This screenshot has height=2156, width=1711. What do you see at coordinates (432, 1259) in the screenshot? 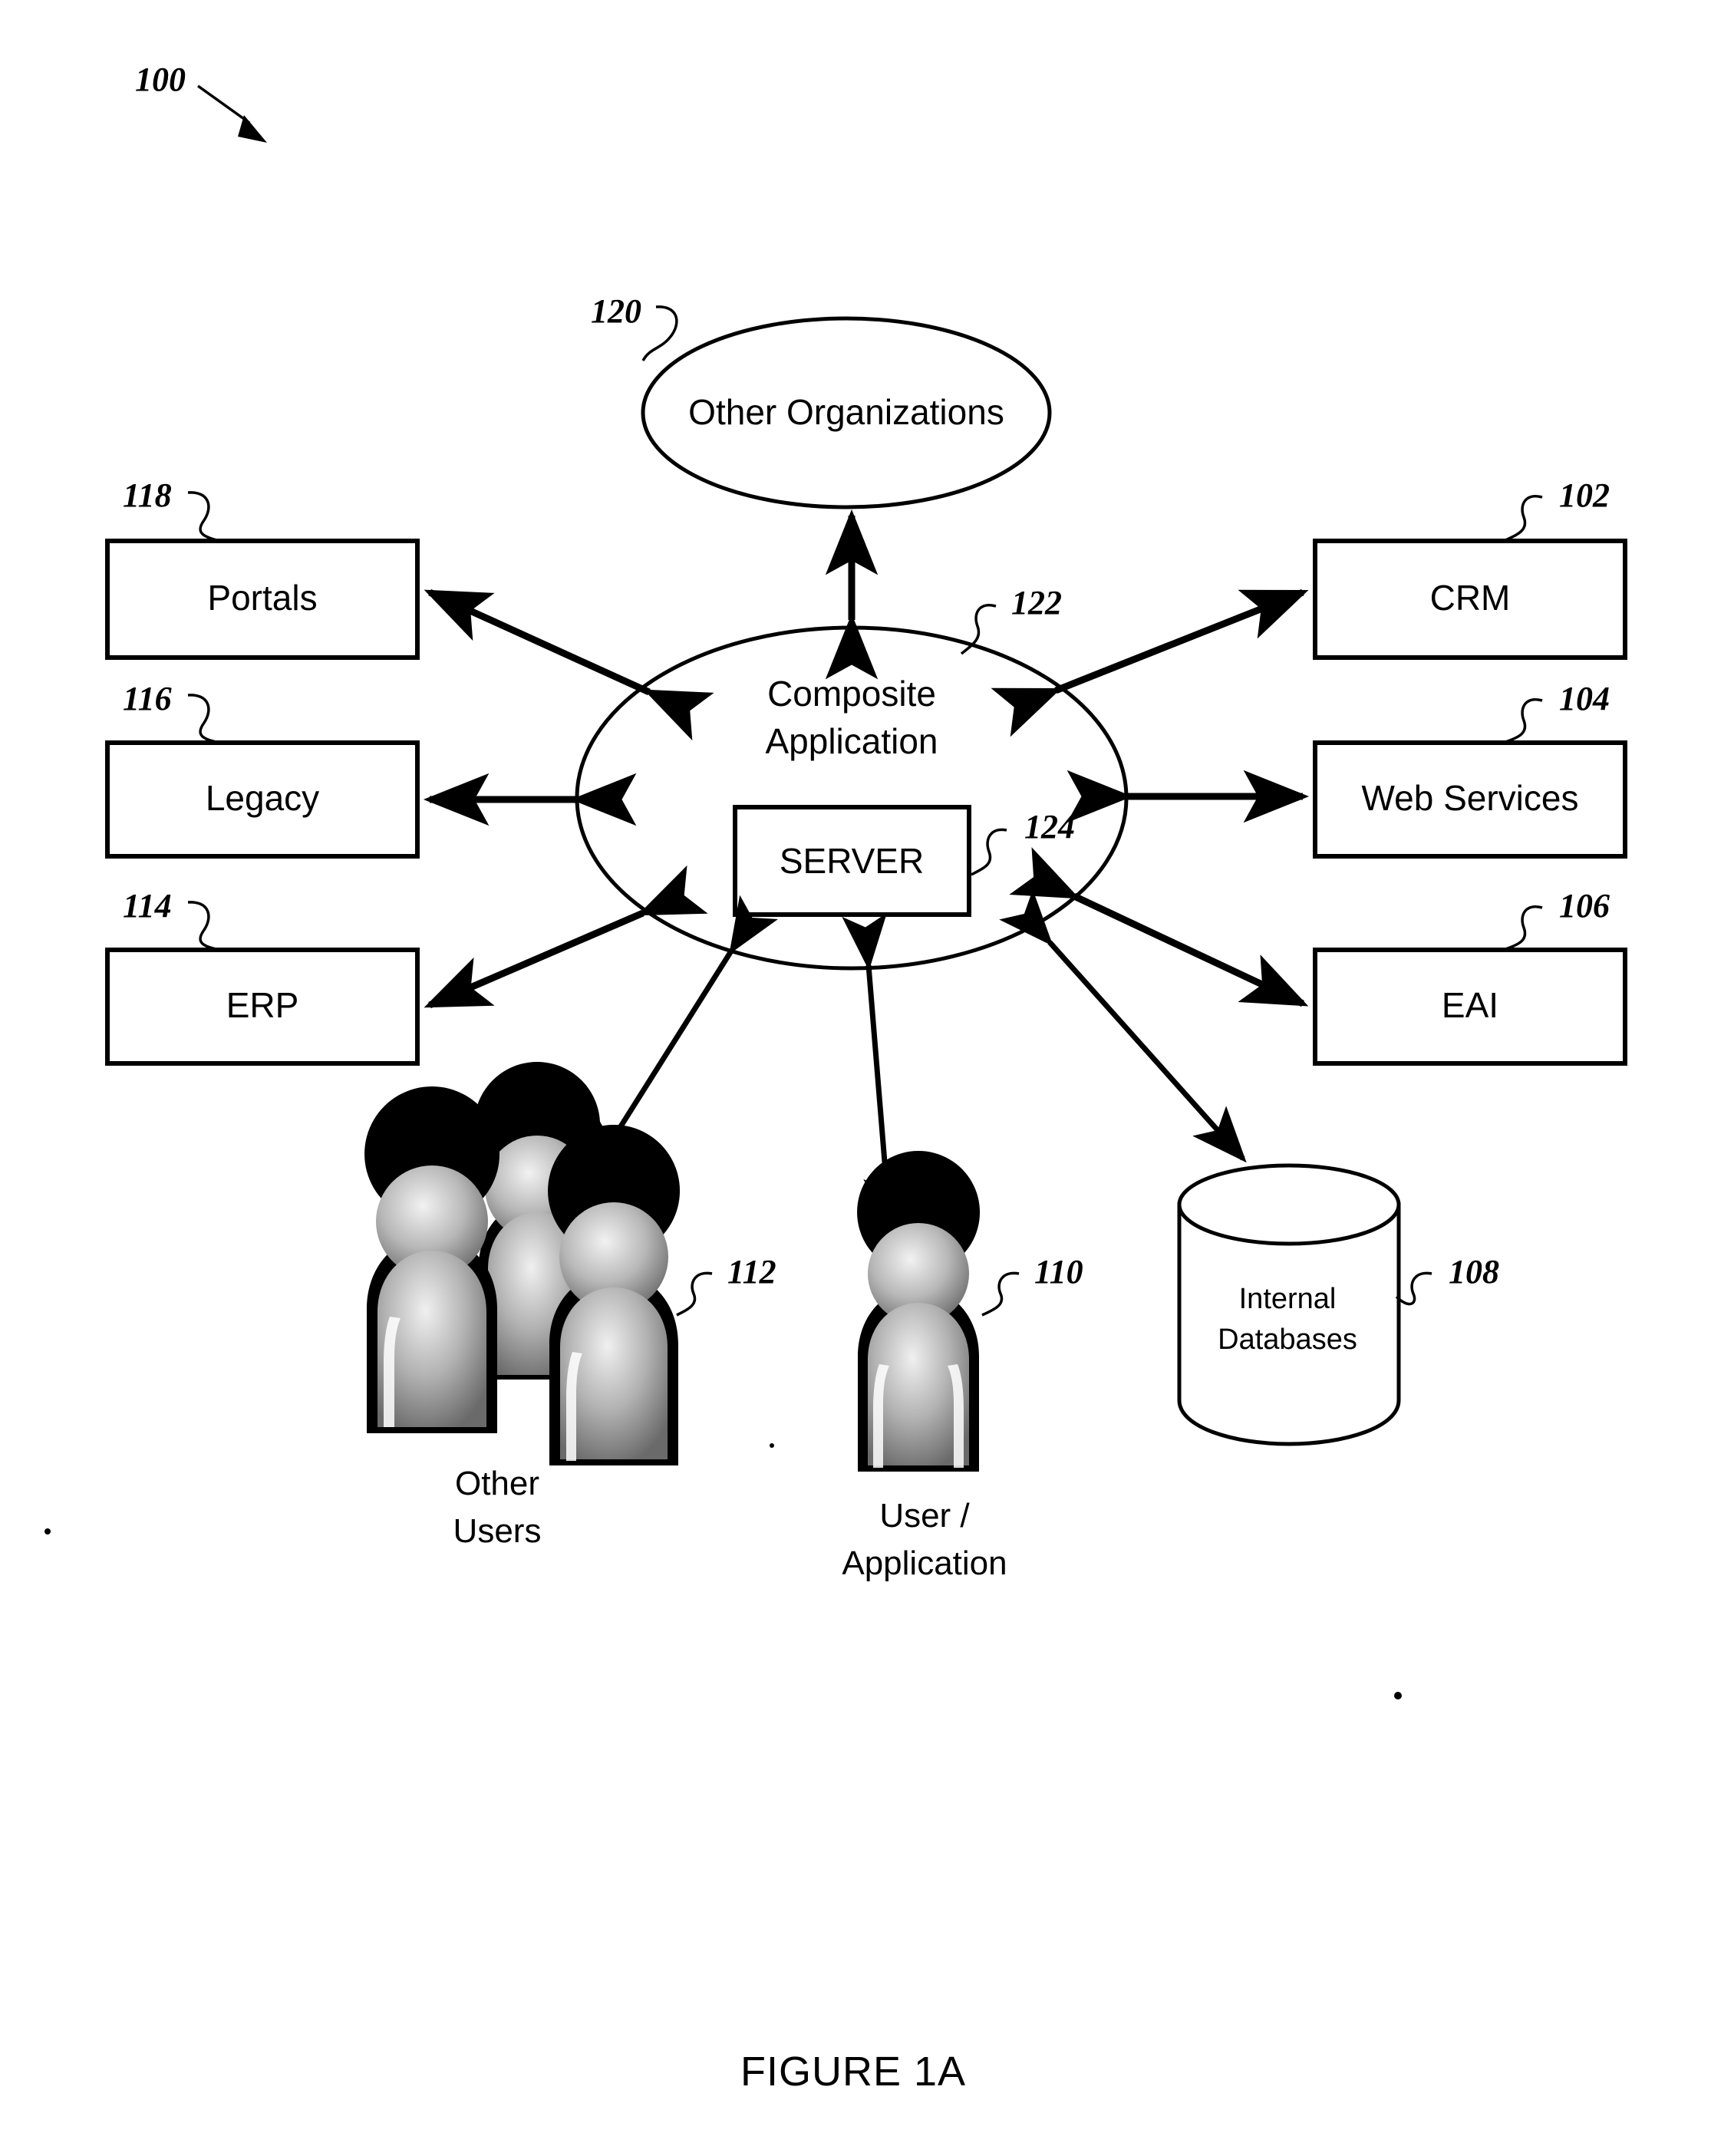
I see `person-icon-left` at bounding box center [432, 1259].